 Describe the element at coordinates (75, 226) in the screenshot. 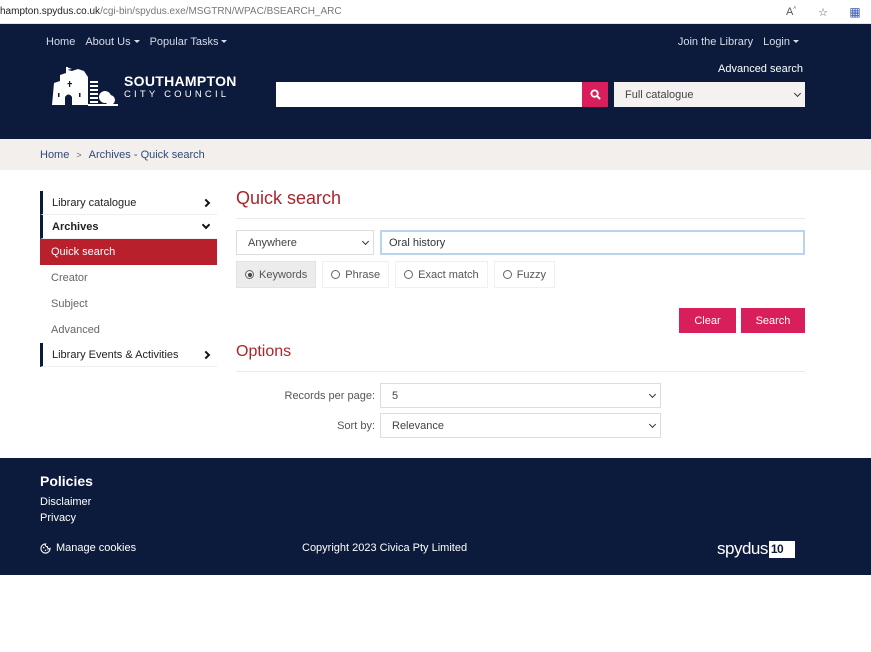

I see `sidebar-item-label: Archives` at that location.